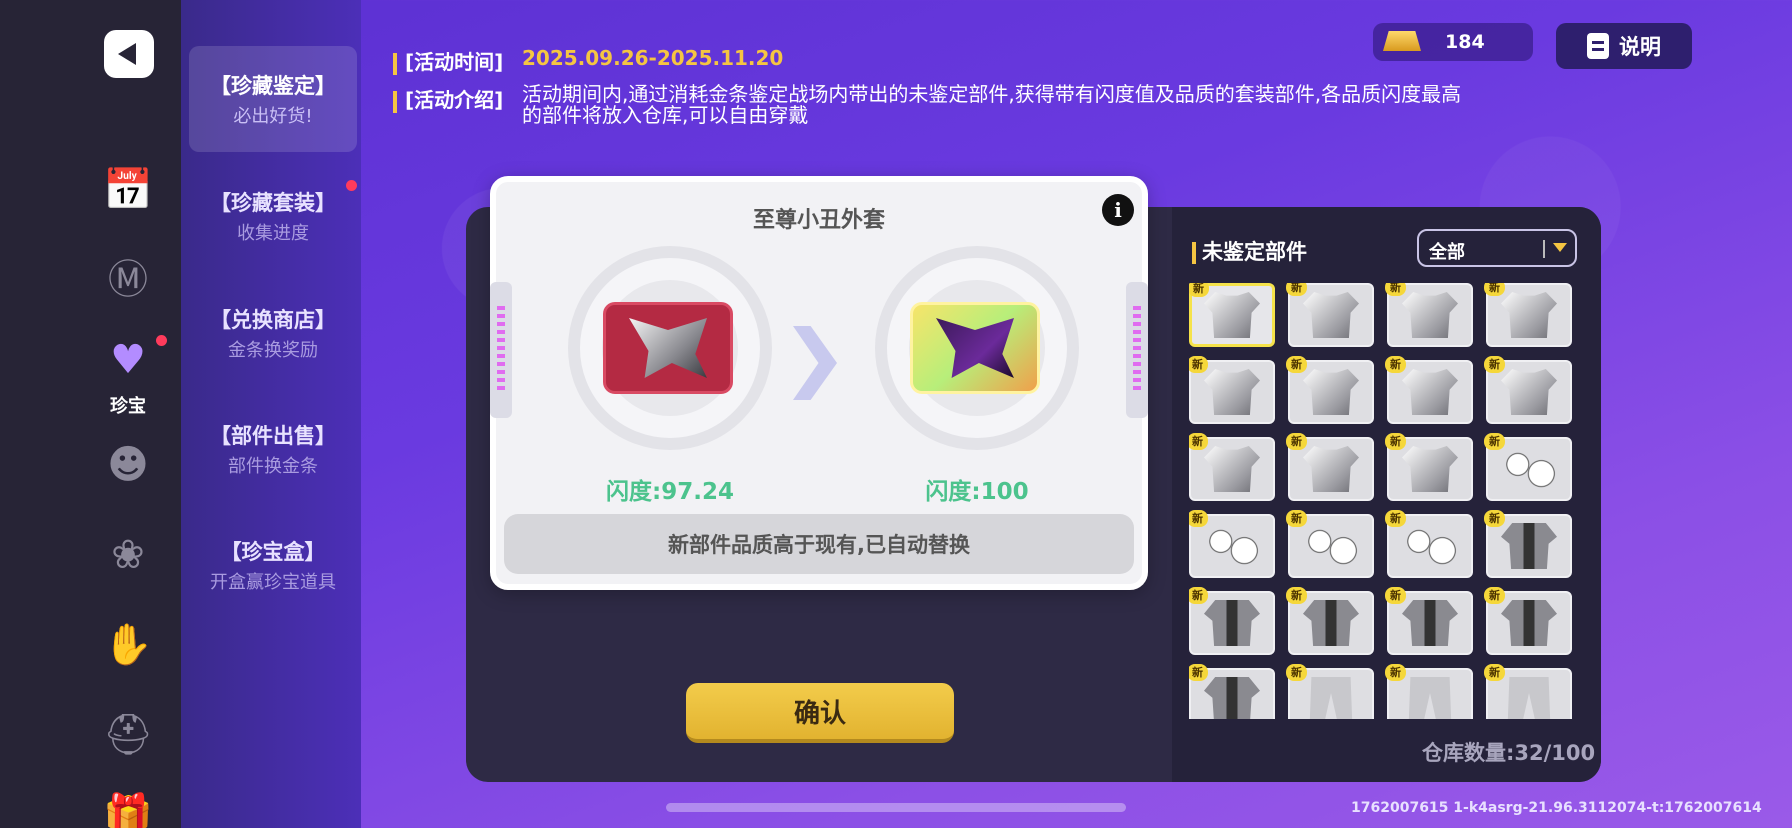  Describe the element at coordinates (273, 552) in the screenshot. I see `category-title: 【珍宝盒】` at that location.